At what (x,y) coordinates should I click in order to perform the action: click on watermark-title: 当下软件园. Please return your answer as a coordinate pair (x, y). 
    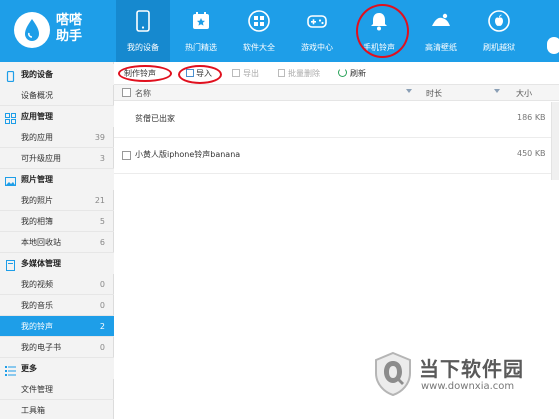
    Looking at the image, I should click on (471, 369).